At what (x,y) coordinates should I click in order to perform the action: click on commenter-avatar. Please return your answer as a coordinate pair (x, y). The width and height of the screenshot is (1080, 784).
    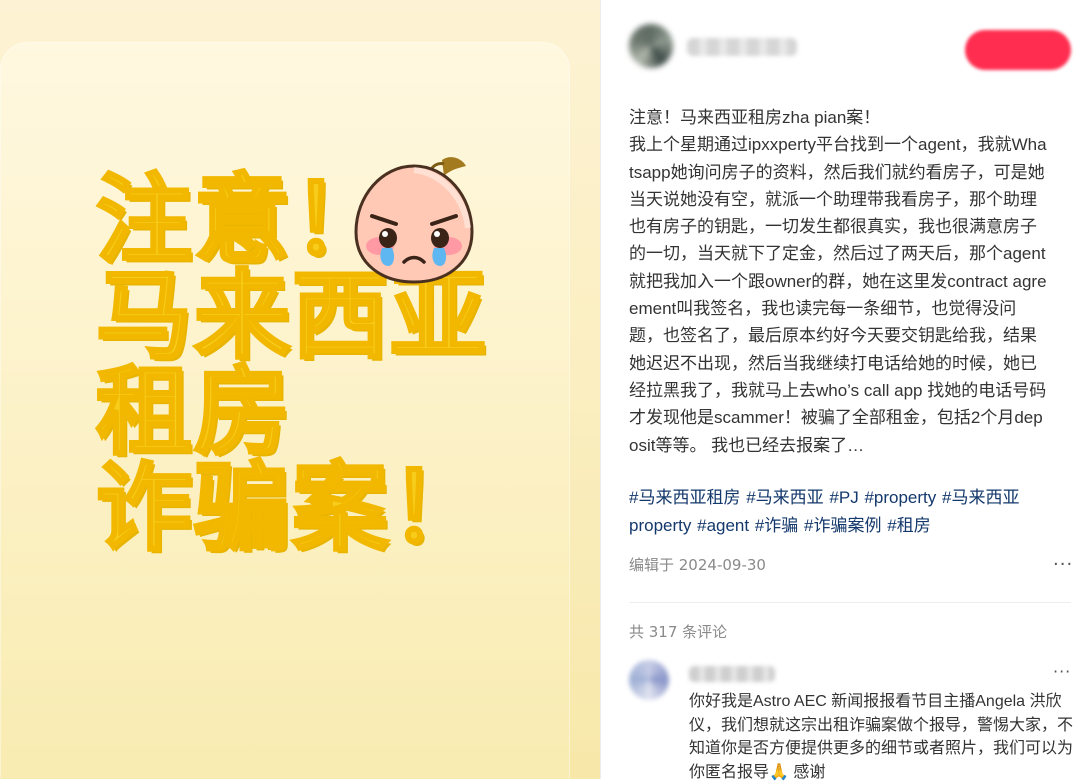
    Looking at the image, I should click on (649, 680).